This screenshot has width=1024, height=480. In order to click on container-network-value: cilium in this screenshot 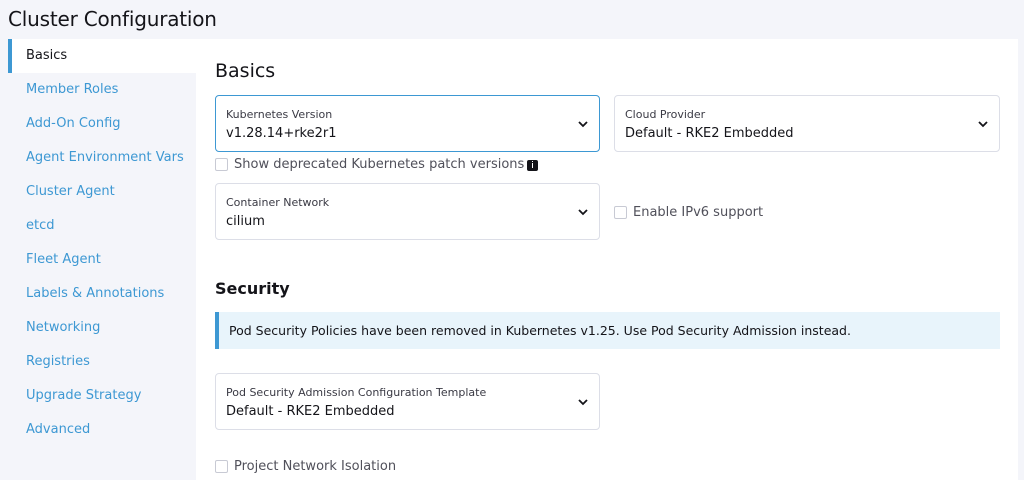, I will do `click(245, 221)`.